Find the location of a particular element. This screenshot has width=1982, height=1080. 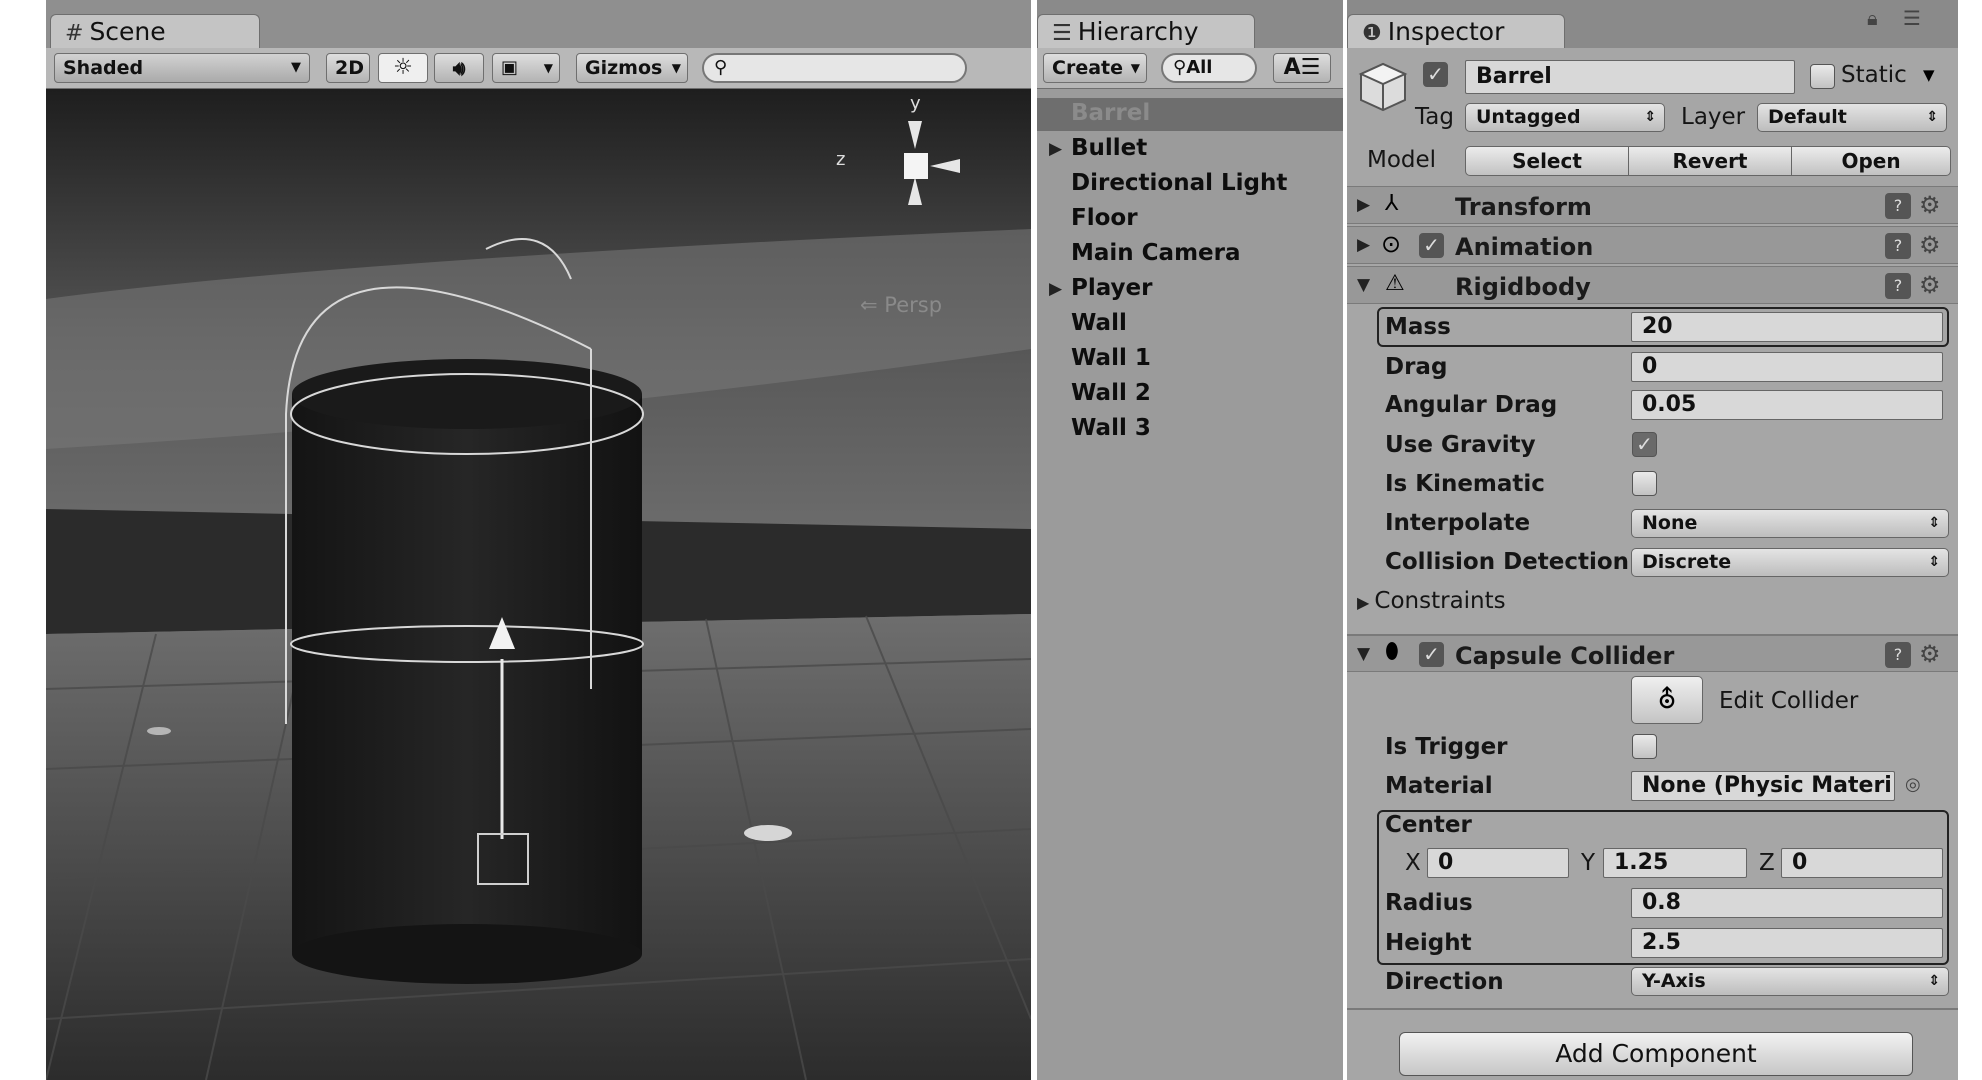

tab-inspector: ❶ Inspector is located at coordinates (1456, 31).